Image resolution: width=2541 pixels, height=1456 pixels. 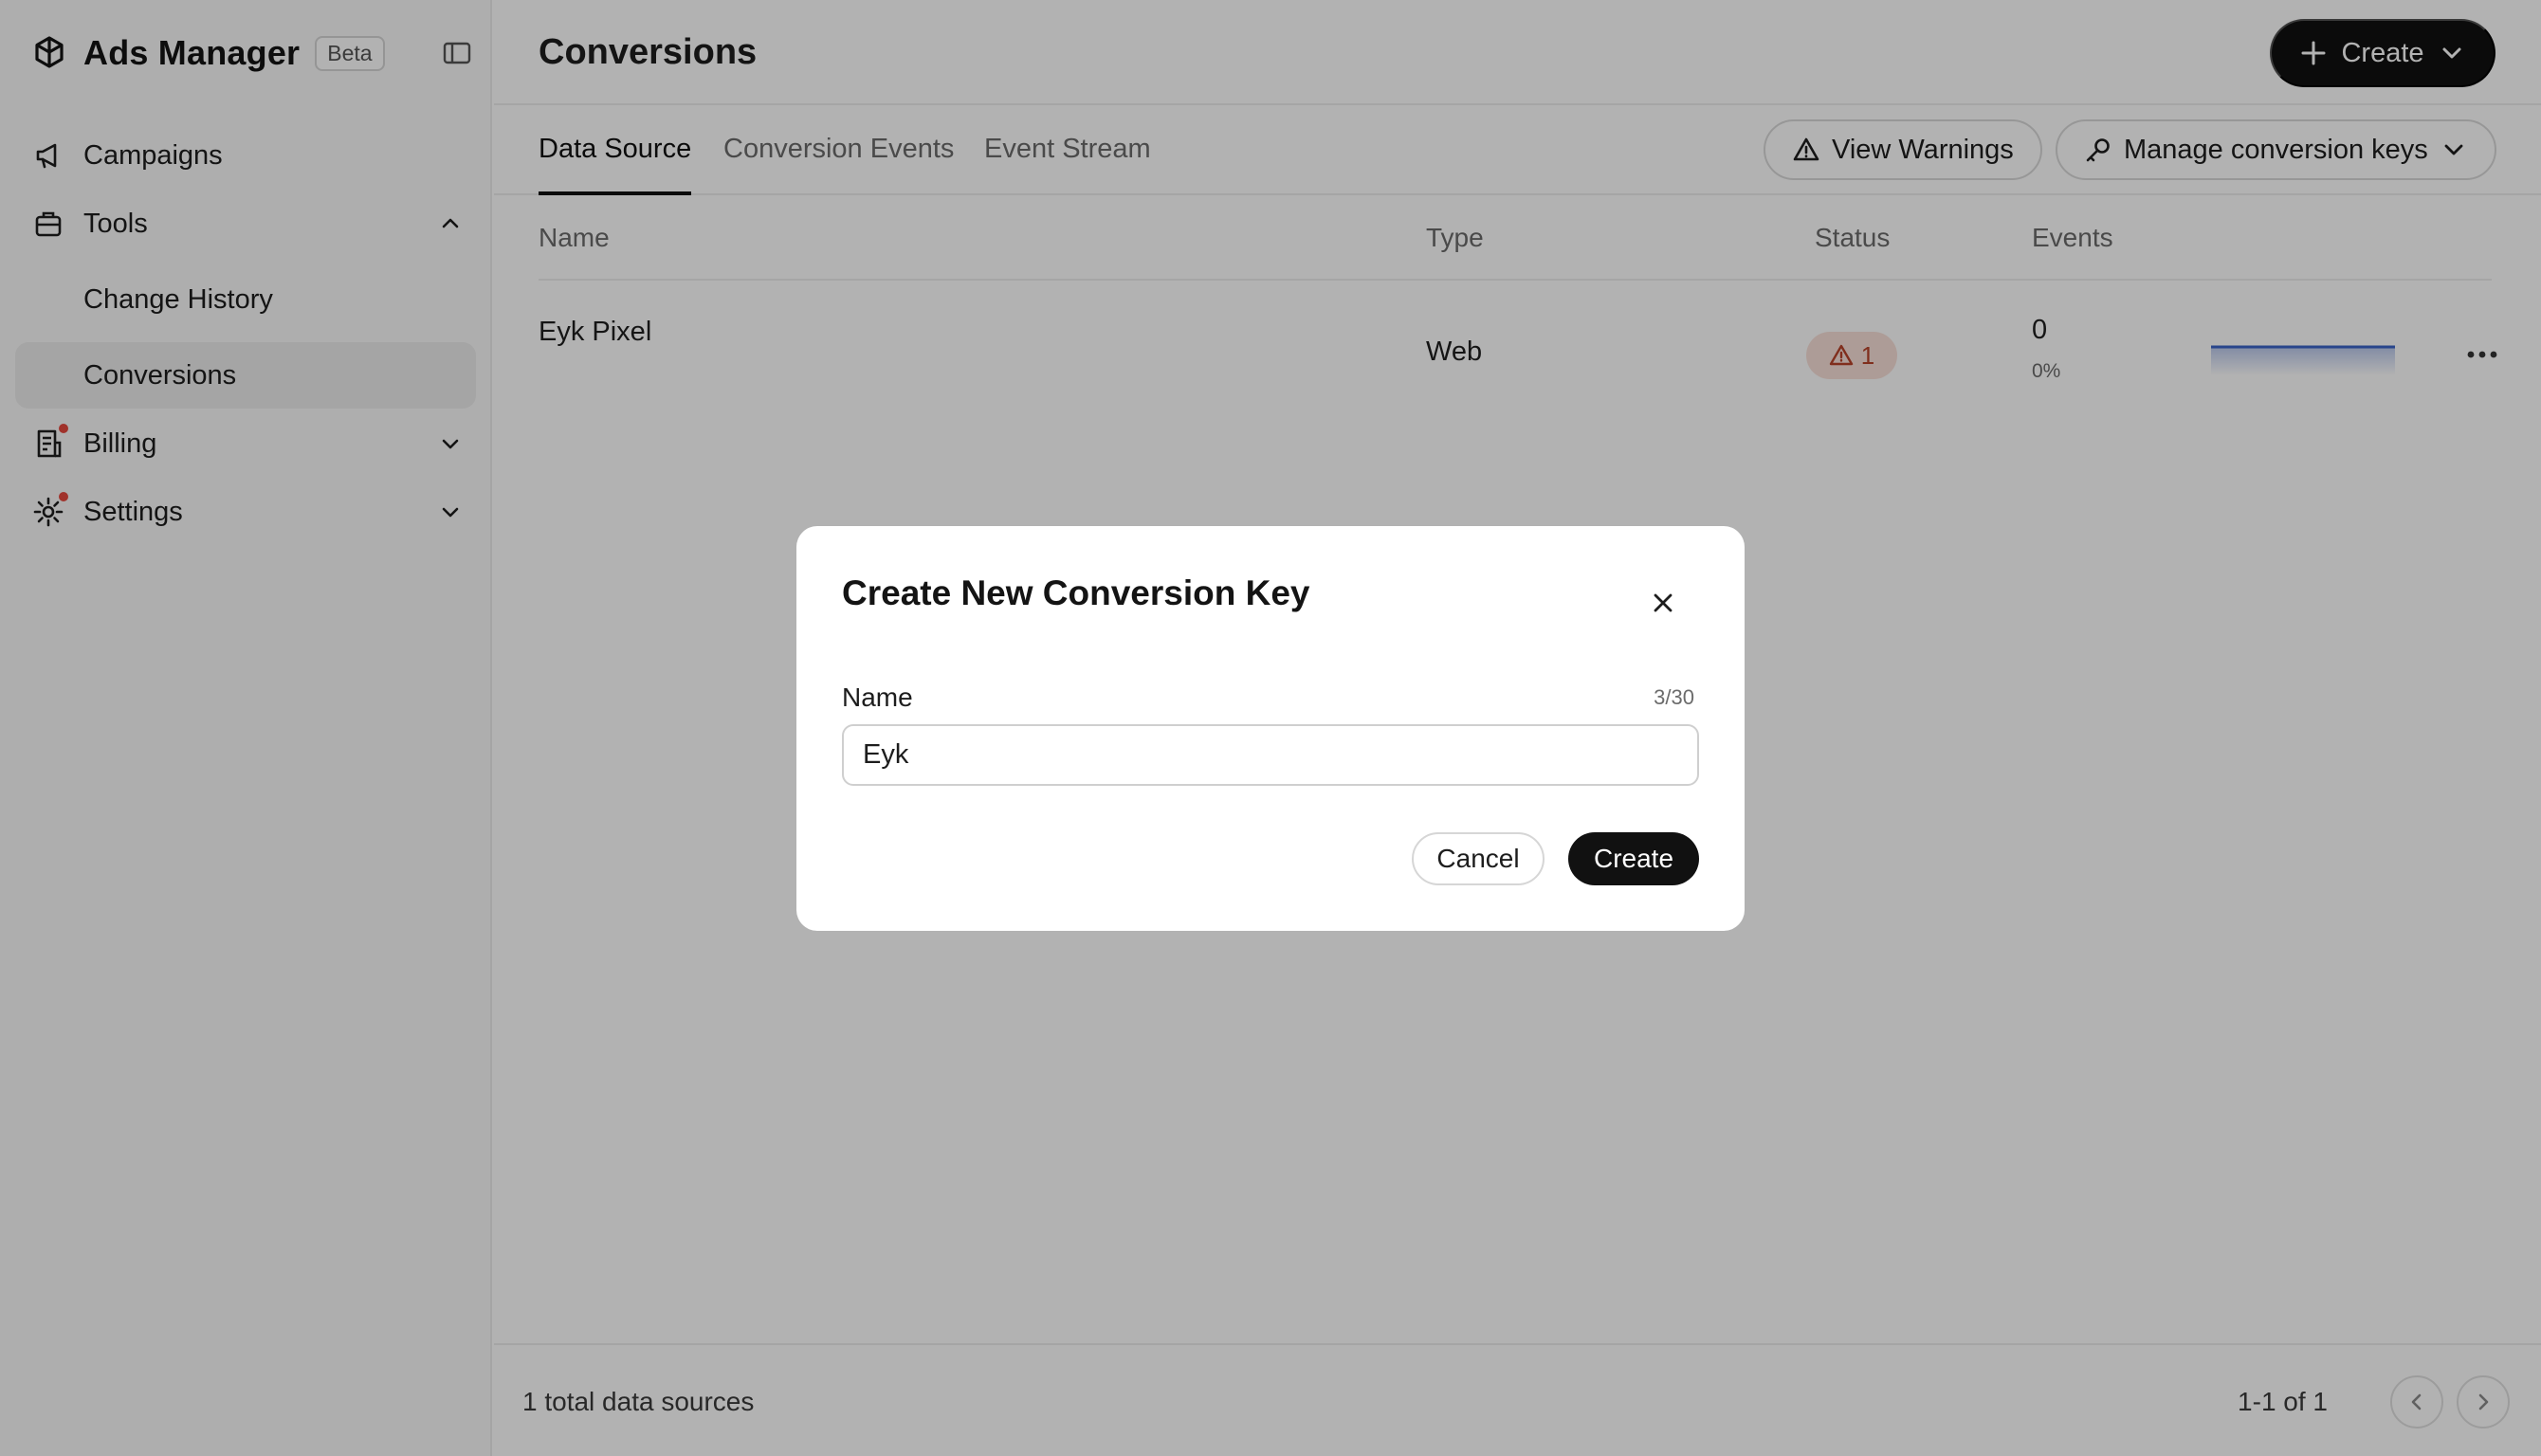 What do you see at coordinates (877, 697) in the screenshot?
I see `name-field-label: Name` at bounding box center [877, 697].